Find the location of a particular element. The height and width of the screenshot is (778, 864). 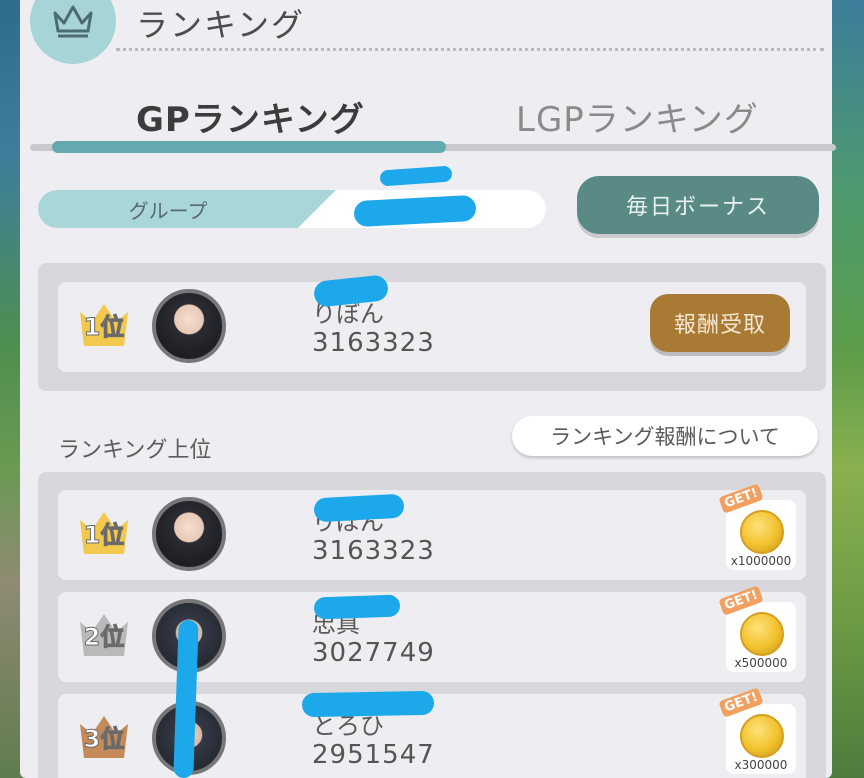

ranking-row: 1位 りぼん 3163323 GET! x1000000 is located at coordinates (432, 531).